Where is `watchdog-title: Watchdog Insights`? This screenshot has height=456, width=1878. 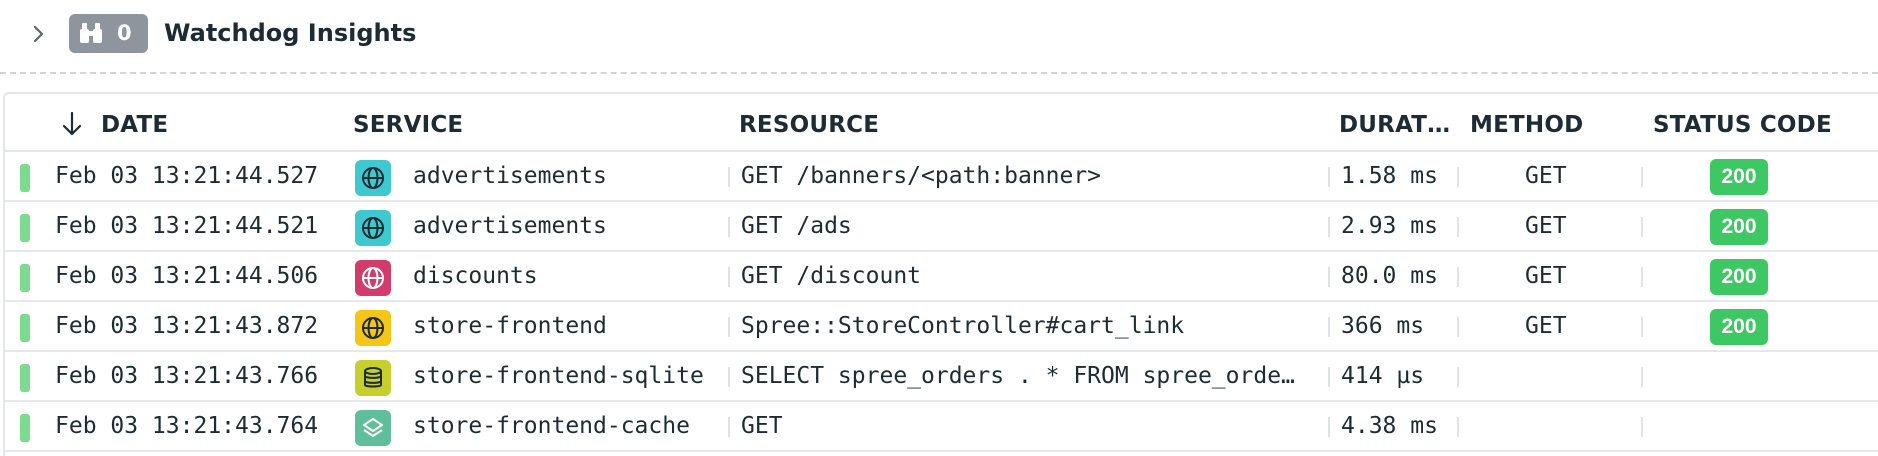 watchdog-title: Watchdog Insights is located at coordinates (290, 33).